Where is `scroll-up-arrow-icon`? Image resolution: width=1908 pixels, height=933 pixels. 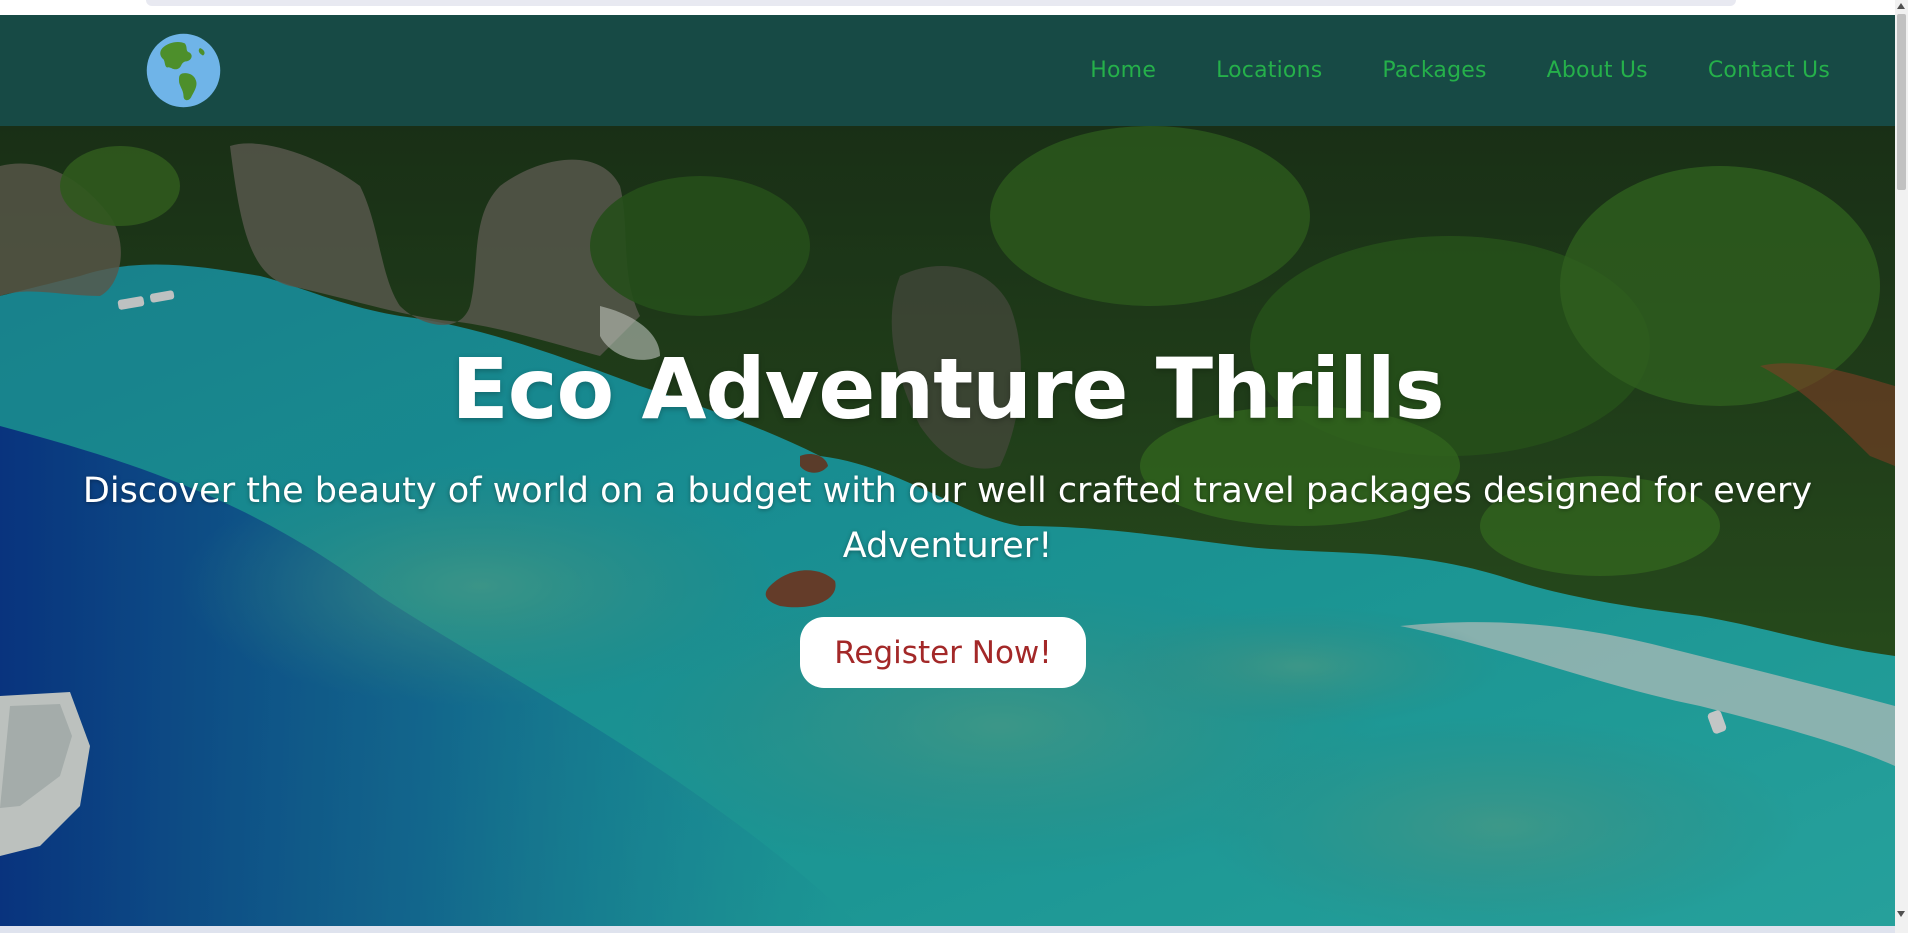 scroll-up-arrow-icon is located at coordinates (1901, 6).